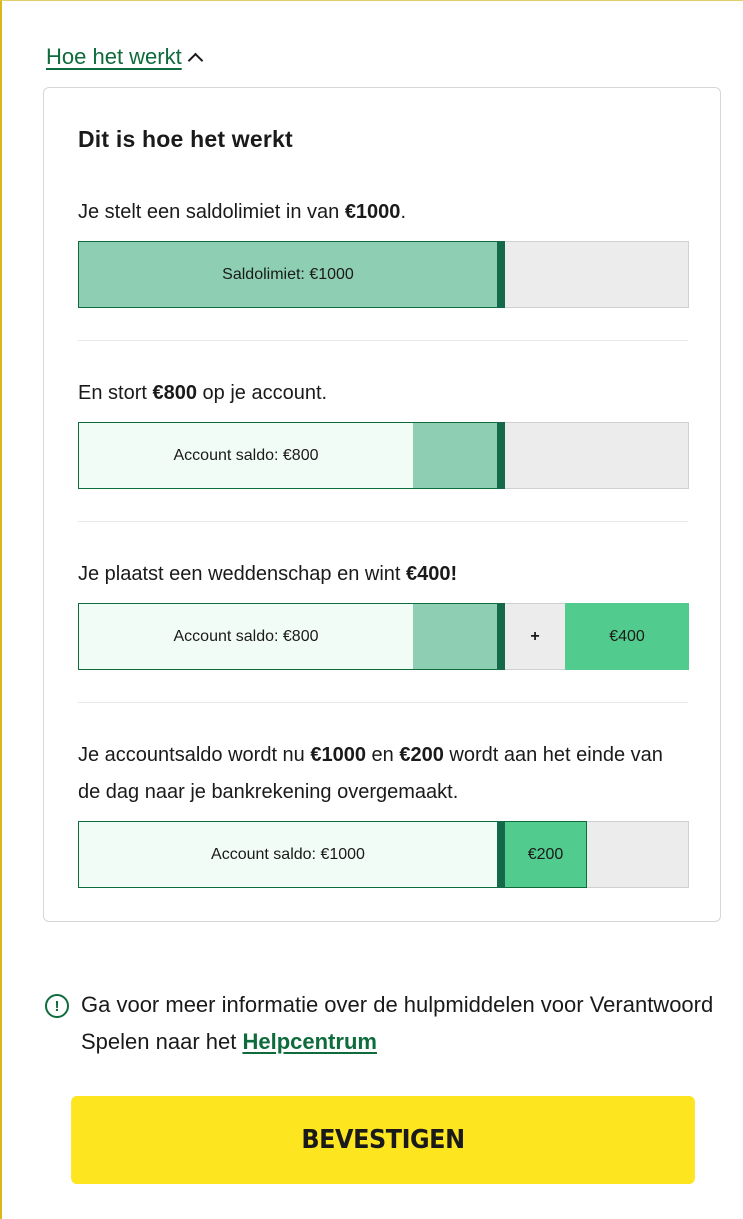  What do you see at coordinates (242, 574) in the screenshot?
I see `step-text-part: Je plaatst een weddenschap en wint` at bounding box center [242, 574].